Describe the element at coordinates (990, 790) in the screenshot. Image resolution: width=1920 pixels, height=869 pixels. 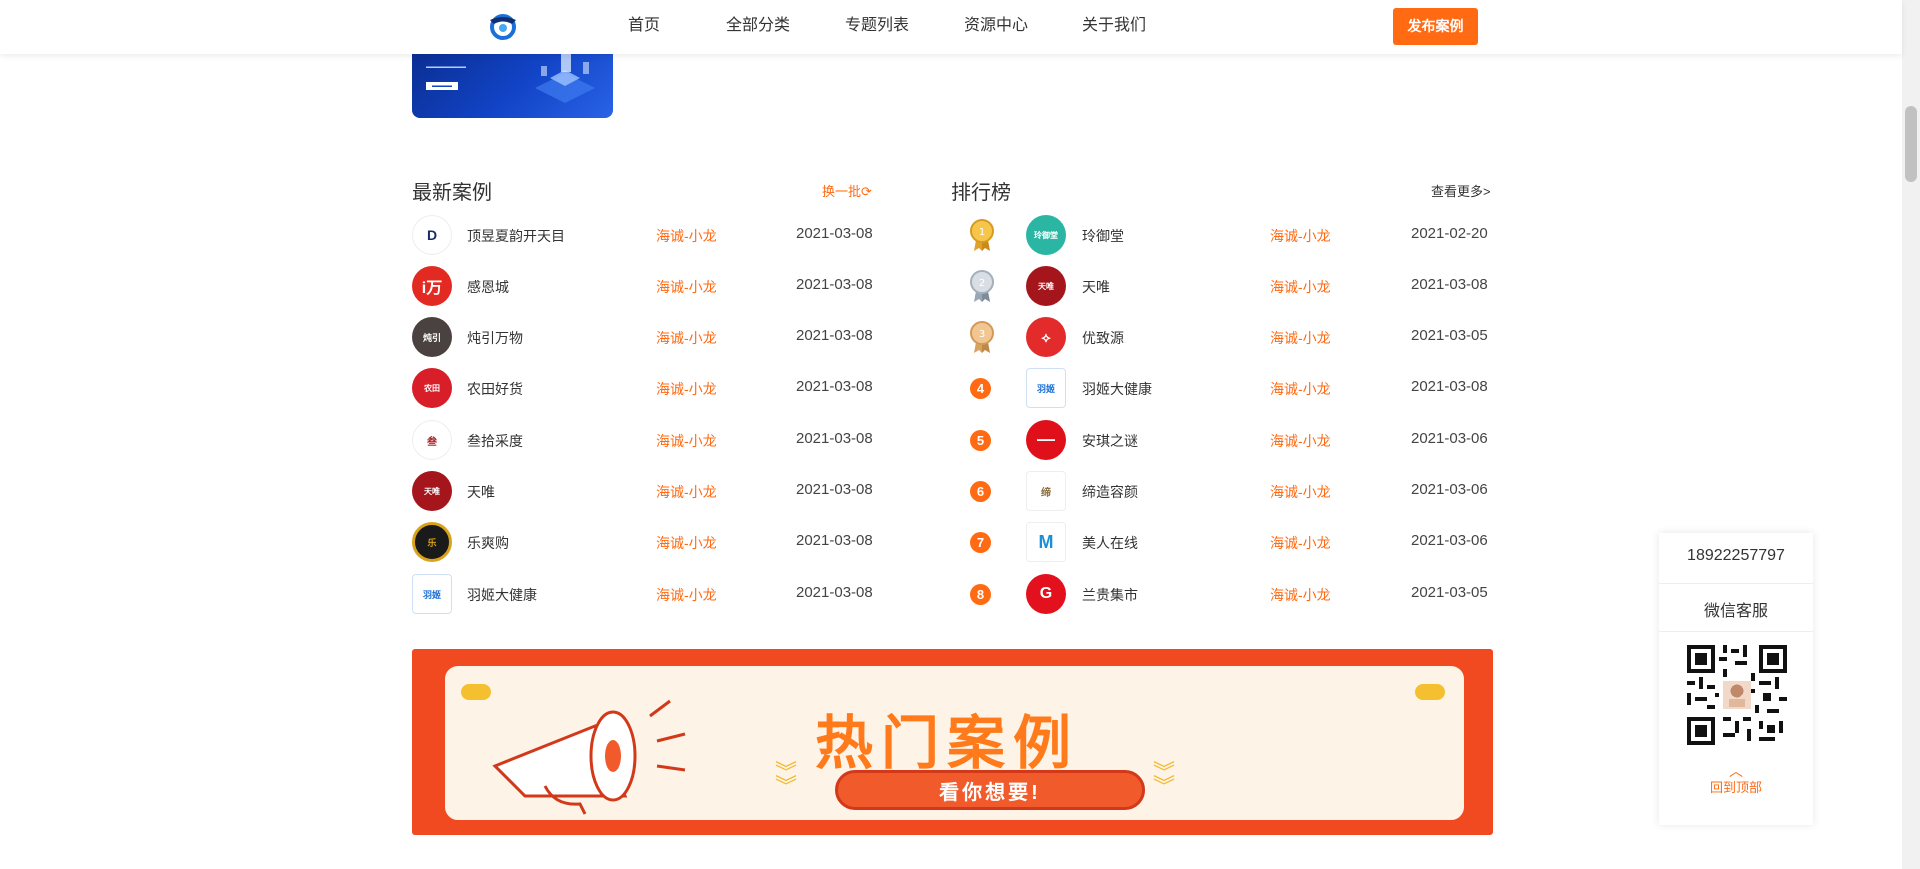
I see `hot-banner-subtitle: 看你想要!` at that location.